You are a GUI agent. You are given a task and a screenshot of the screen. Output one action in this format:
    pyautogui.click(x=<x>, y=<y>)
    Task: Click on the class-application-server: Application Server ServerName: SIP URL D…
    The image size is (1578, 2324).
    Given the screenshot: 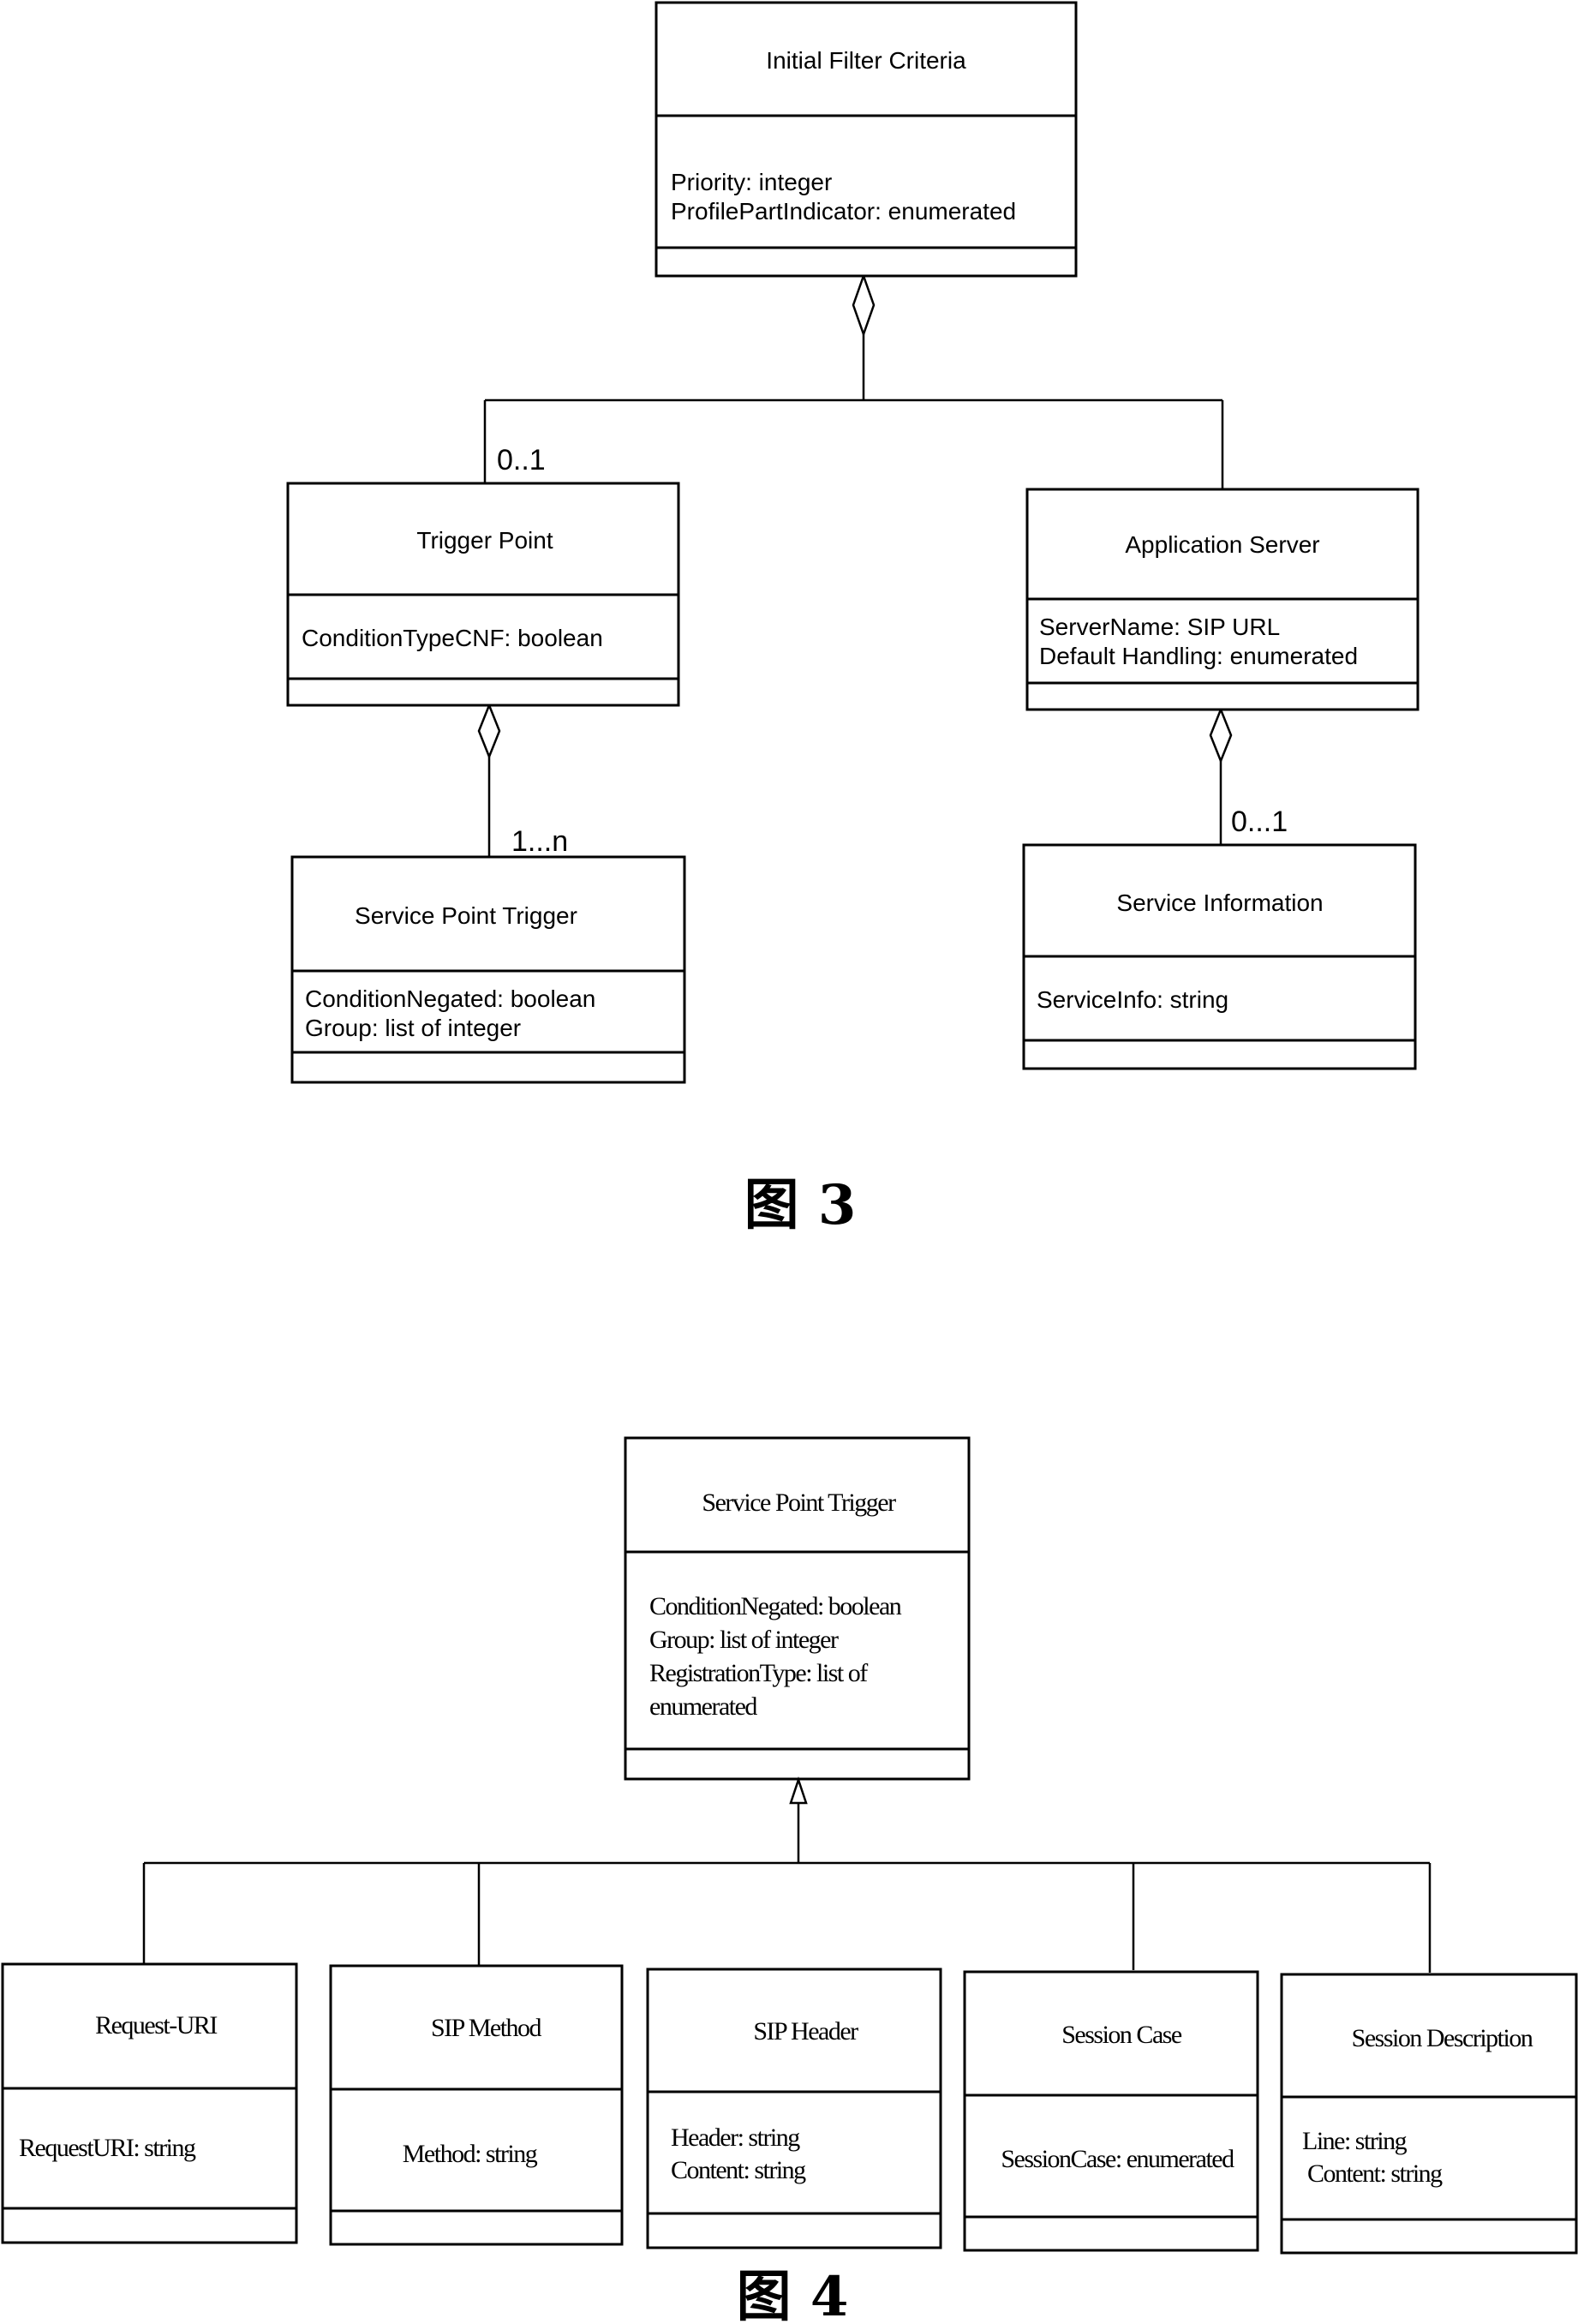 What is the action you would take?
    pyautogui.click(x=1223, y=600)
    